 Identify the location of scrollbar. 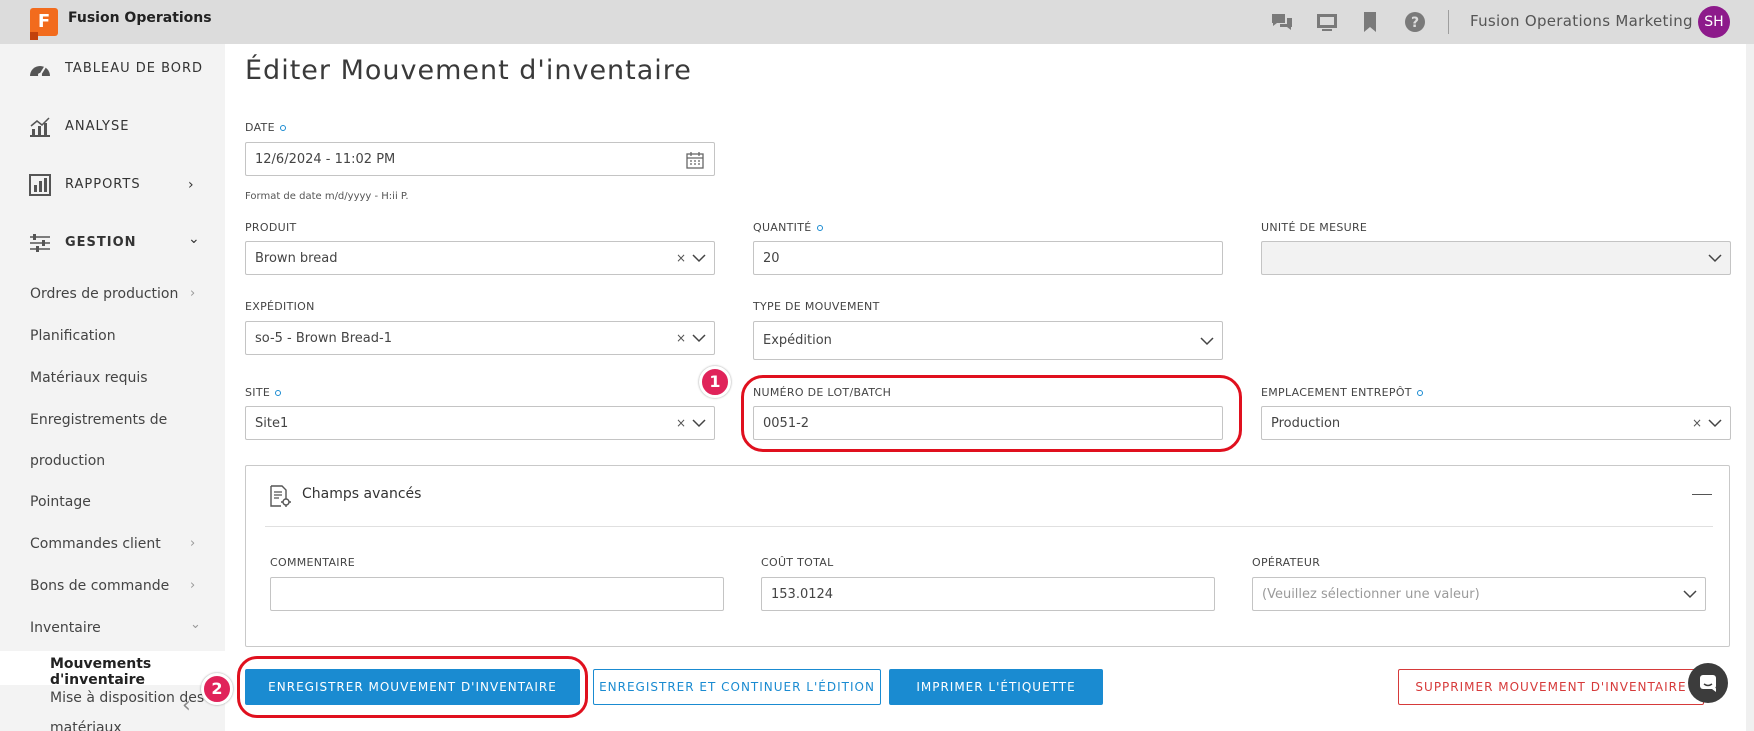
(1750, 387).